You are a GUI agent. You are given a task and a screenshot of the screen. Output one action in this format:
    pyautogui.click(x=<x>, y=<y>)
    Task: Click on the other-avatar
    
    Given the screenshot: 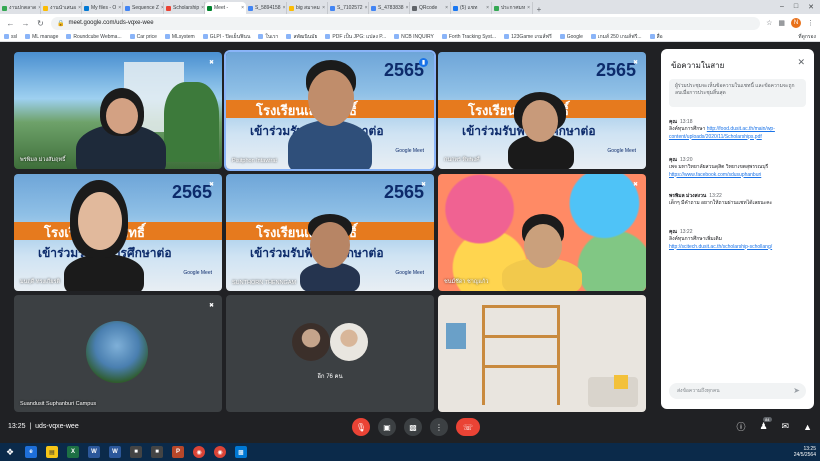 What is the action you would take?
    pyautogui.click(x=311, y=342)
    